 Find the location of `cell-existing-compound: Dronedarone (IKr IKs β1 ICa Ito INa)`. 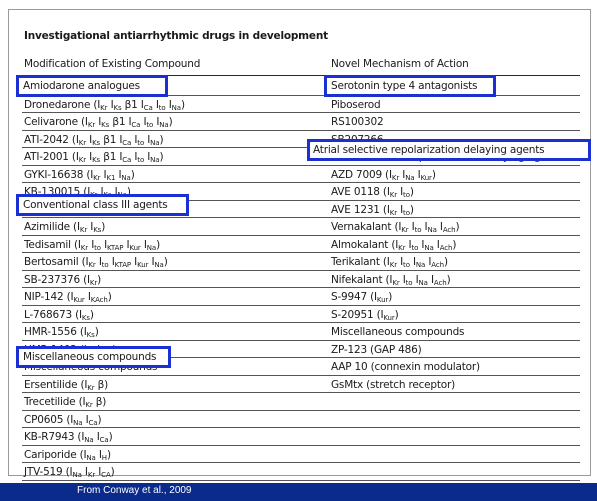

cell-existing-compound: Dronedarone (IKr IKs β1 ICa Ito INa) is located at coordinates (104, 105).